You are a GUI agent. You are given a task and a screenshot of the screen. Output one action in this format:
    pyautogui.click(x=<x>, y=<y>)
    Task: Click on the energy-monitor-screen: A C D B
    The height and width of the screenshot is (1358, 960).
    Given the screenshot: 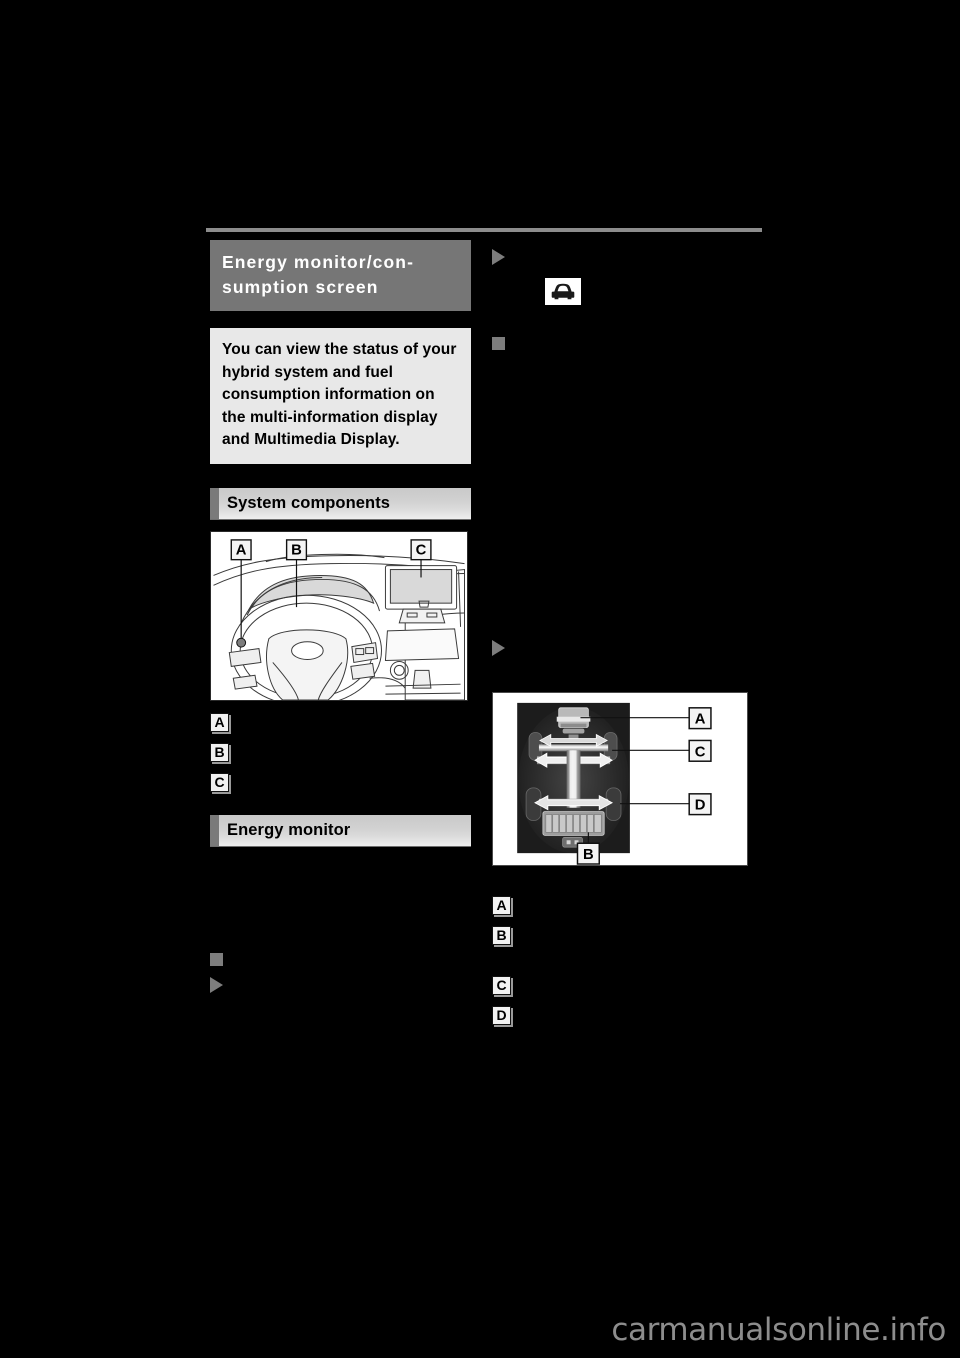 What is the action you would take?
    pyautogui.click(x=620, y=779)
    